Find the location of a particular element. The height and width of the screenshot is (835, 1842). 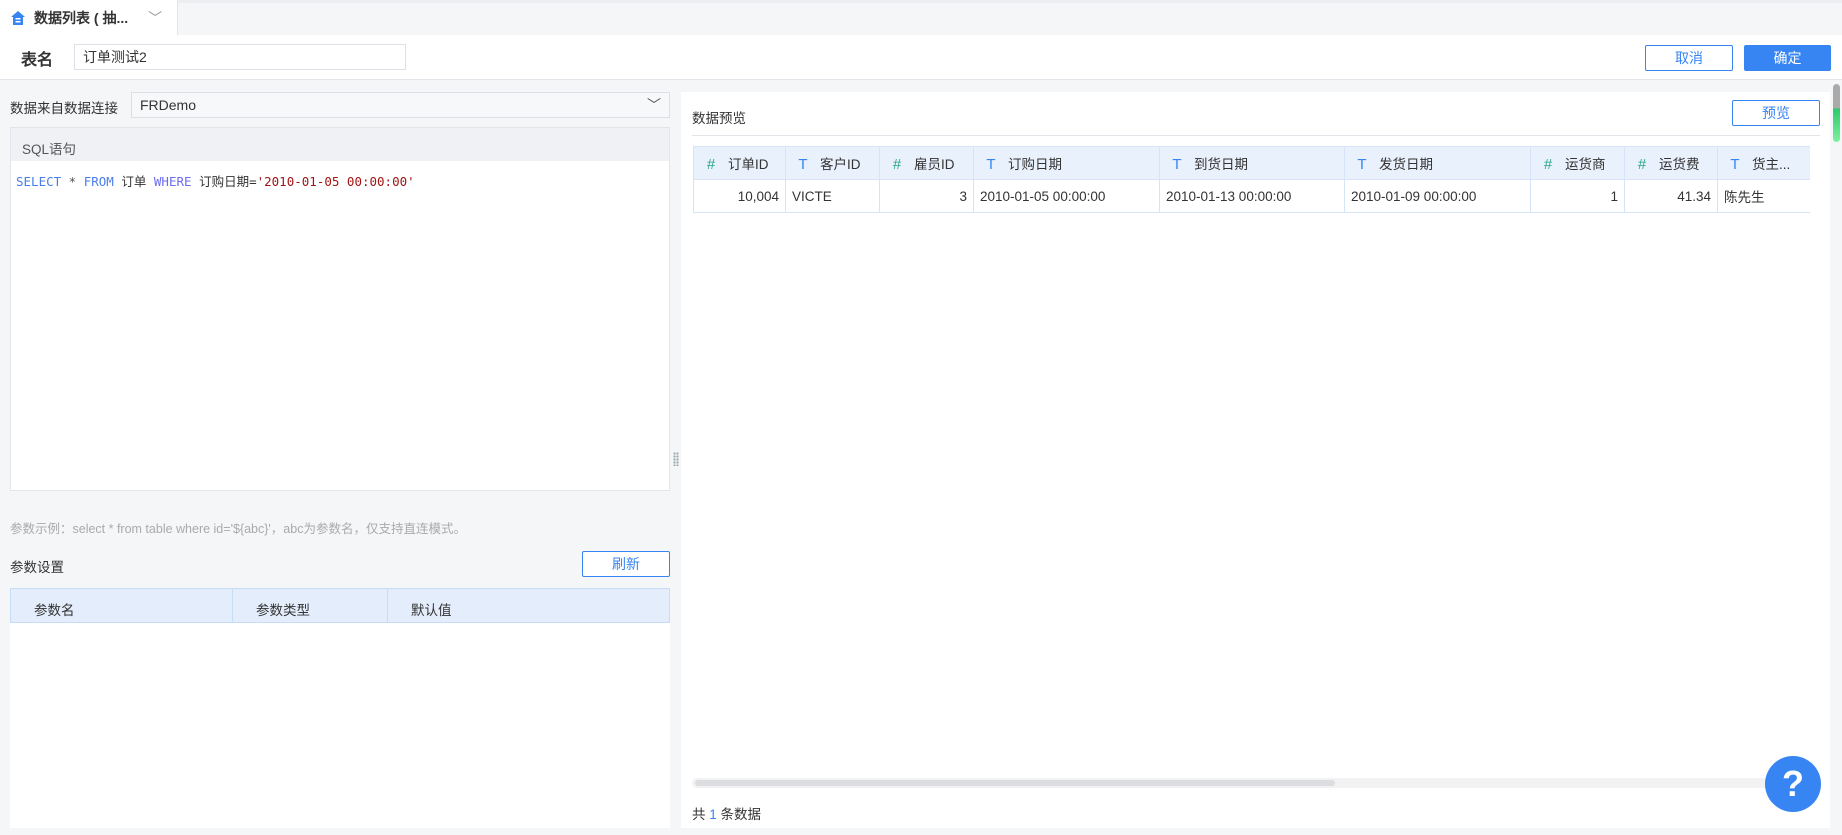

table-cell: 2010-01-09 00:00:00 is located at coordinates (1437, 196).